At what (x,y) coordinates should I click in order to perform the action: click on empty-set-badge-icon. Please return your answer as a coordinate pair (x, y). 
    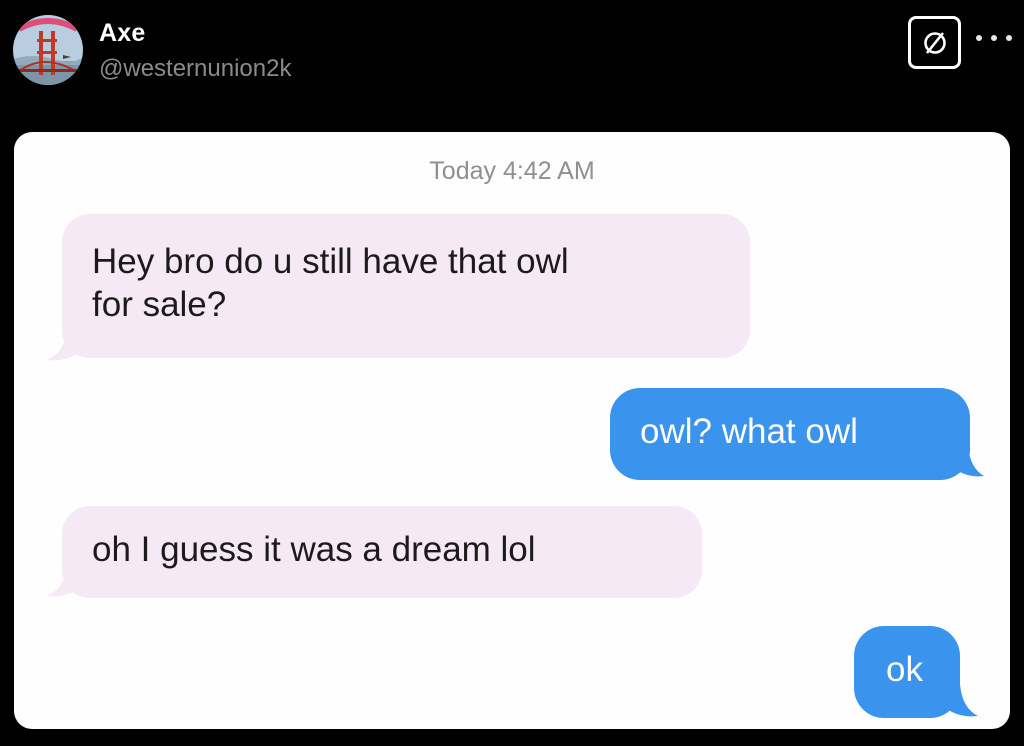
    Looking at the image, I should click on (934, 42).